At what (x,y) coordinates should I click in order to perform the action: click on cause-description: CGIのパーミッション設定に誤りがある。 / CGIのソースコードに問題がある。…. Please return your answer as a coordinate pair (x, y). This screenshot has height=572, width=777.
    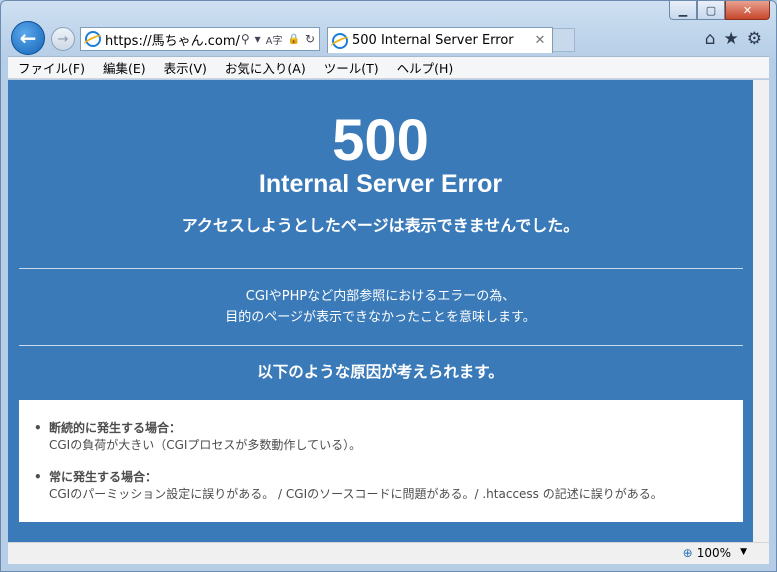
    Looking at the image, I should click on (356, 494).